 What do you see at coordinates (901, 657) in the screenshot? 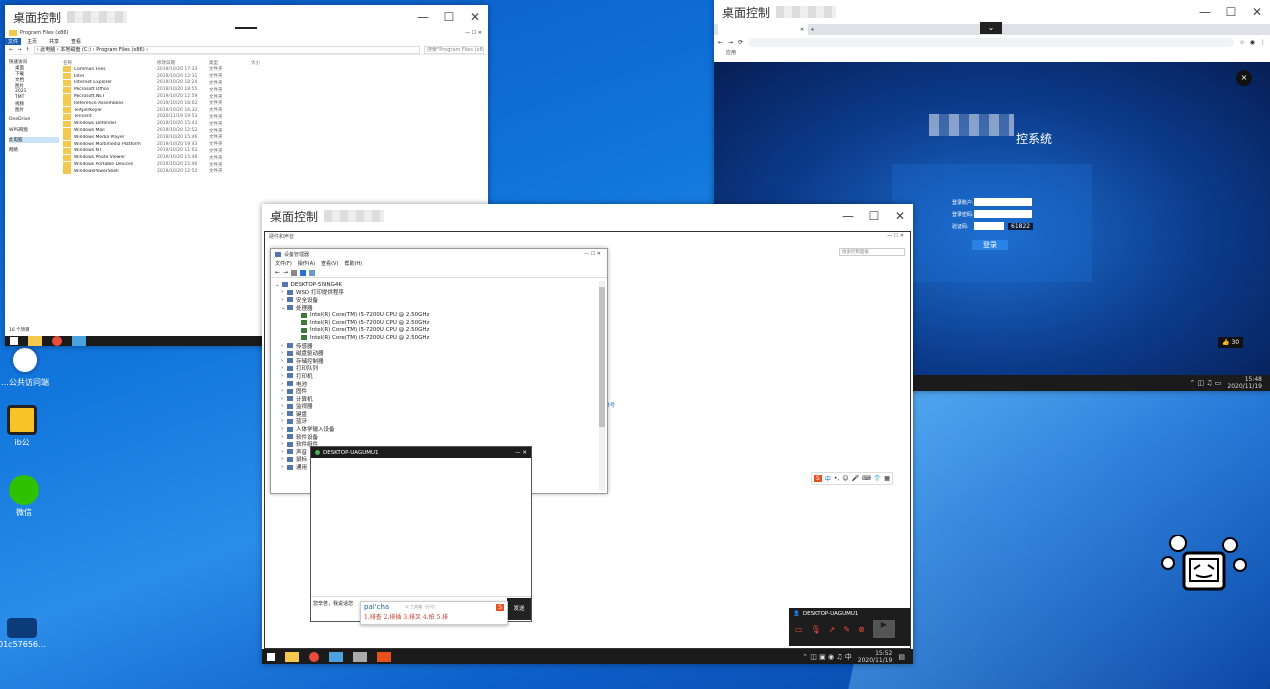
I see `notification-icon: ▤` at bounding box center [901, 657].